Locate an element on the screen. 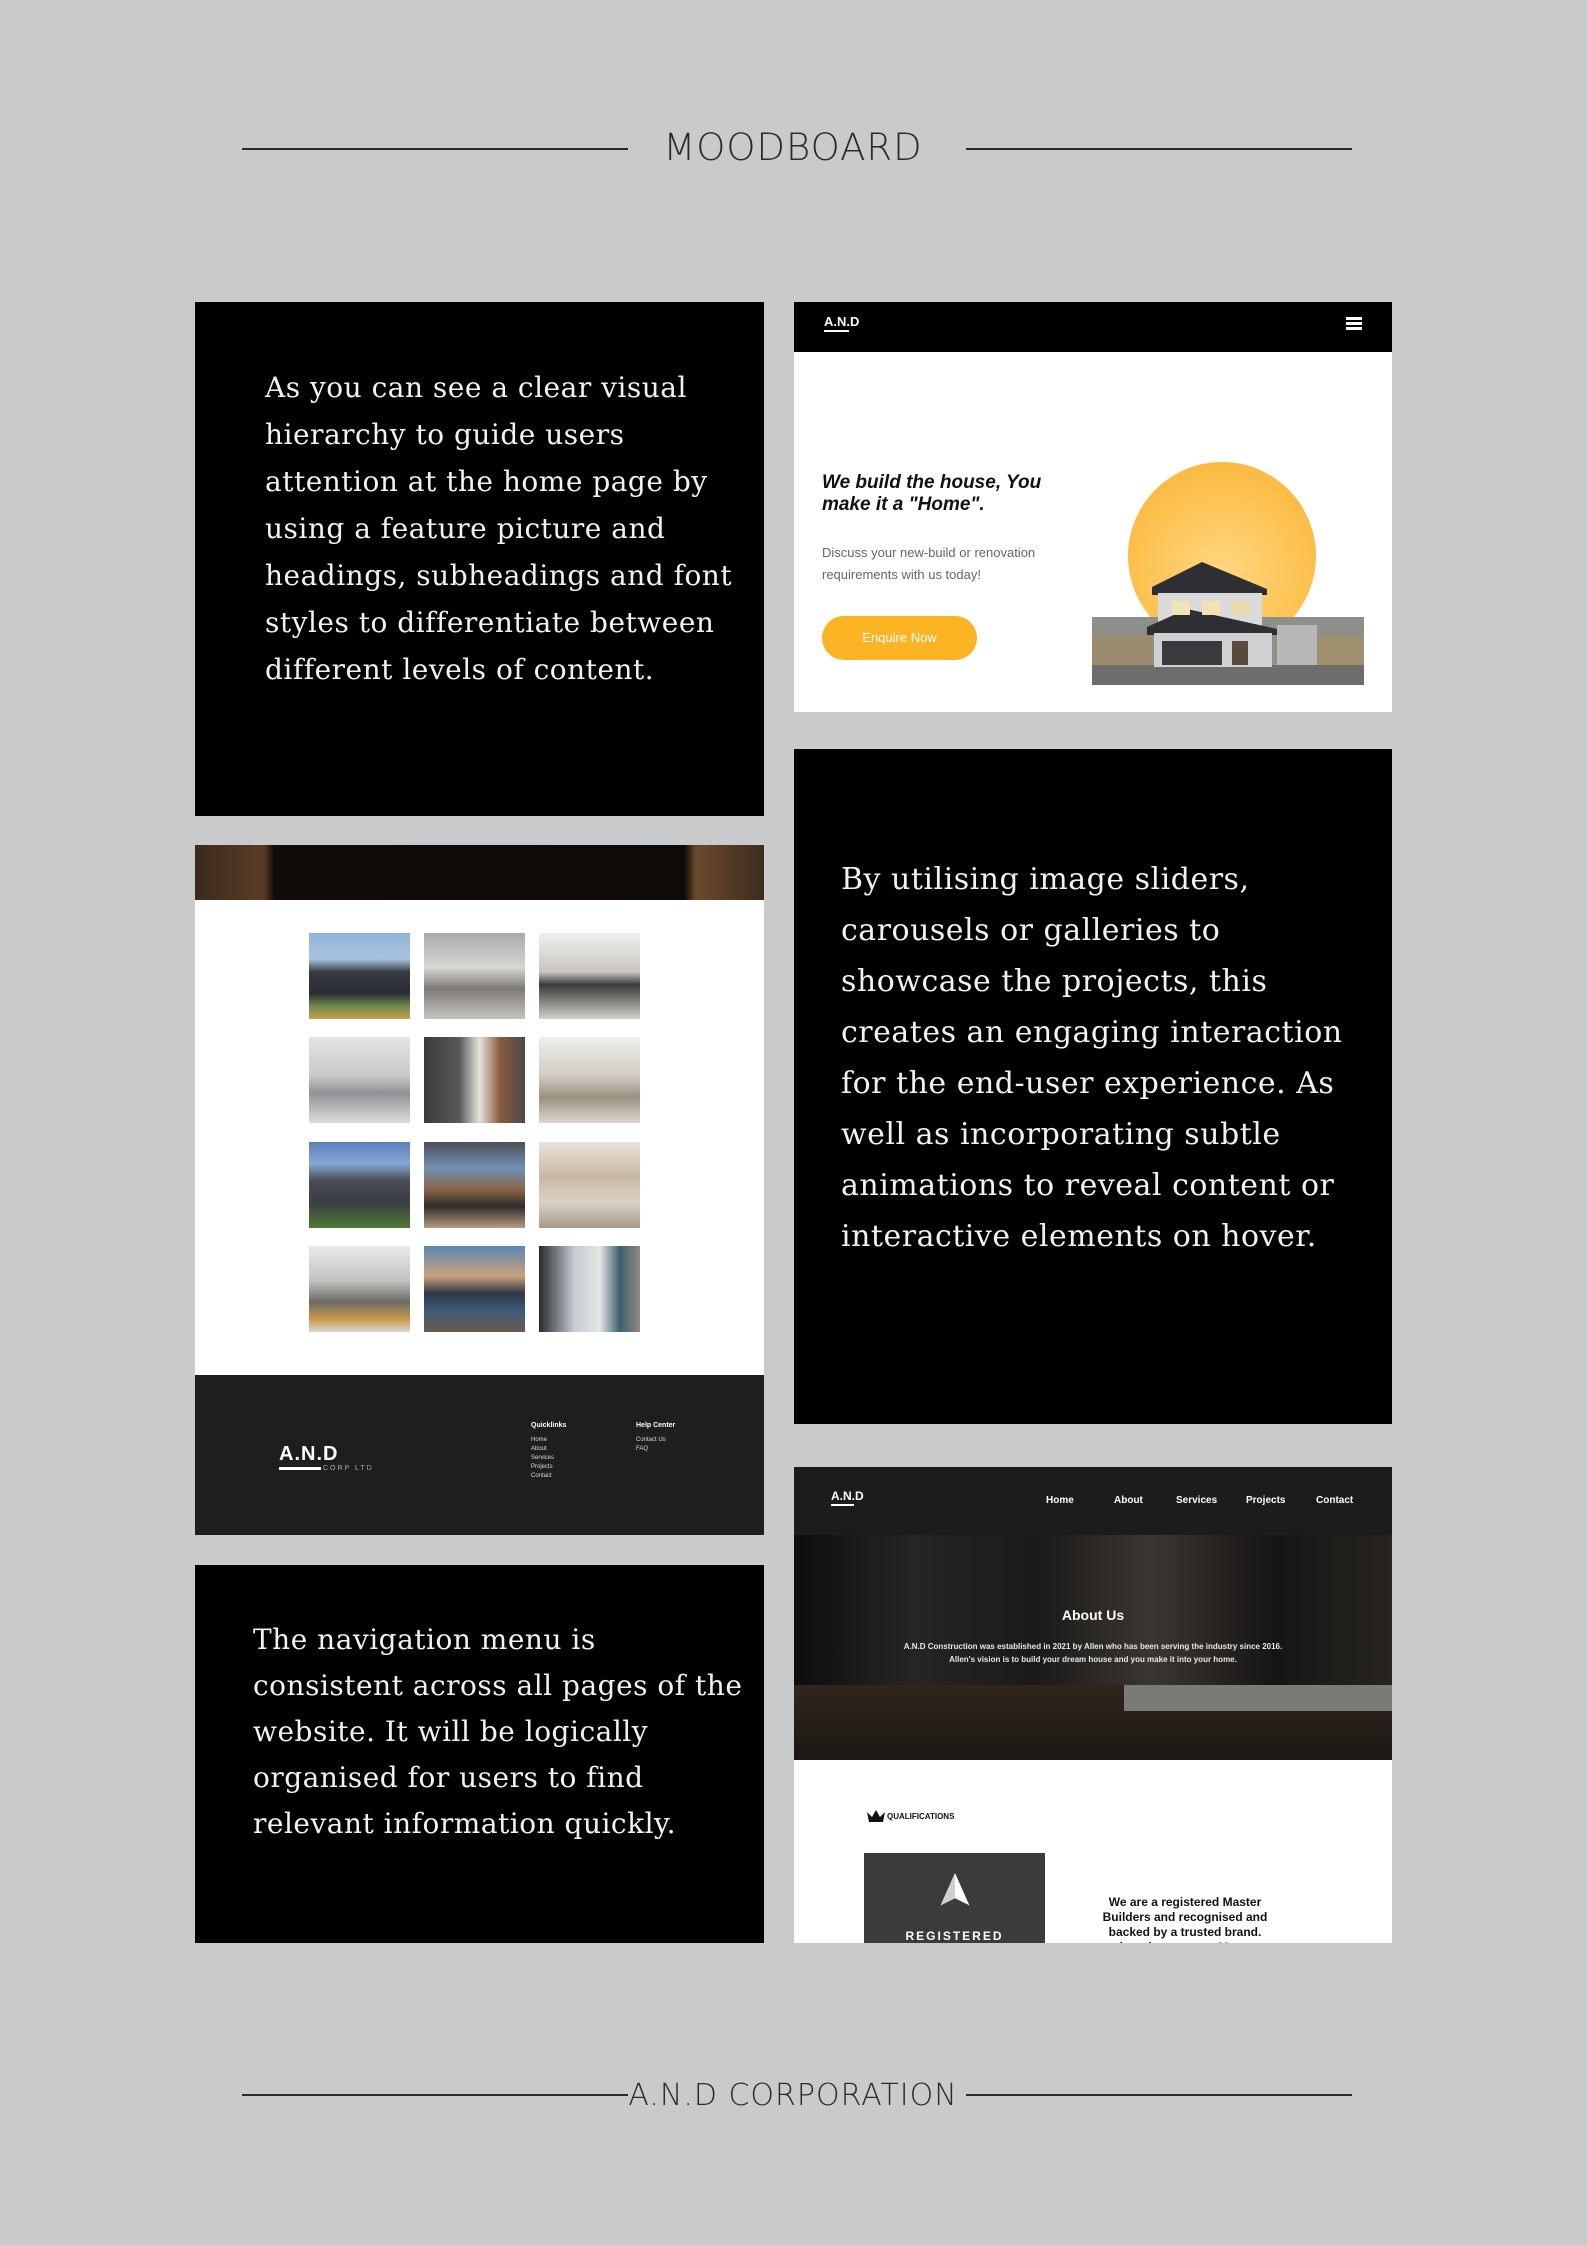 The image size is (1587, 2245). nav-link-services: Services is located at coordinates (1196, 1500).